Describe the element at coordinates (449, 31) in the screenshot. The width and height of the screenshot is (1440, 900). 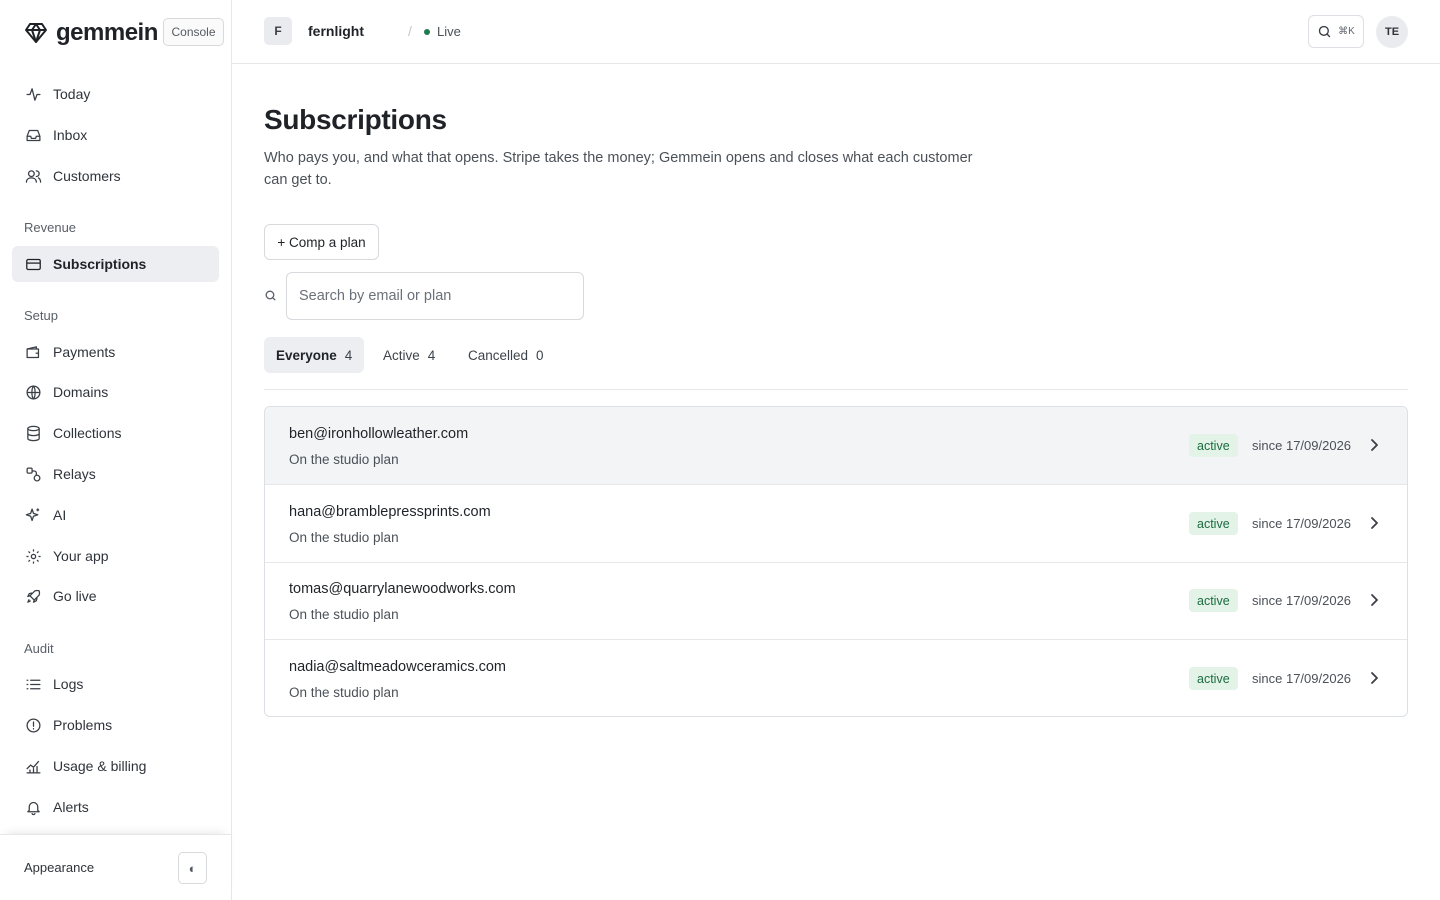
I see `environment-label: Live` at that location.